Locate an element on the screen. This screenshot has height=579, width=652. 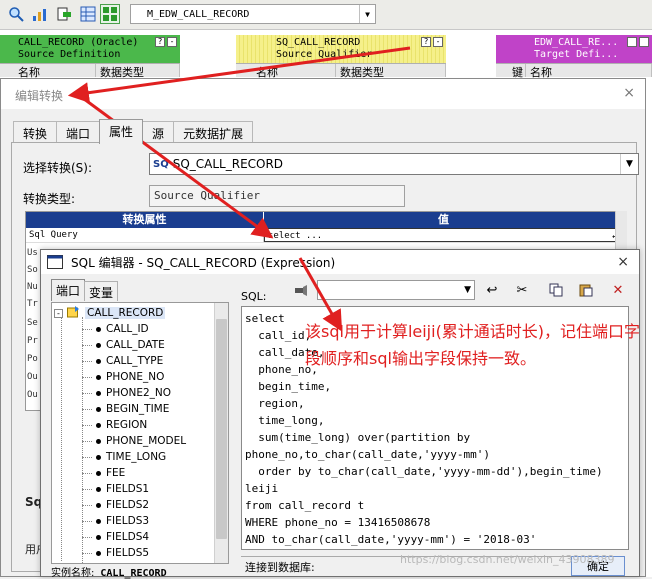
tree-item: BEGIN_TIME is located at coordinates (125, 409).